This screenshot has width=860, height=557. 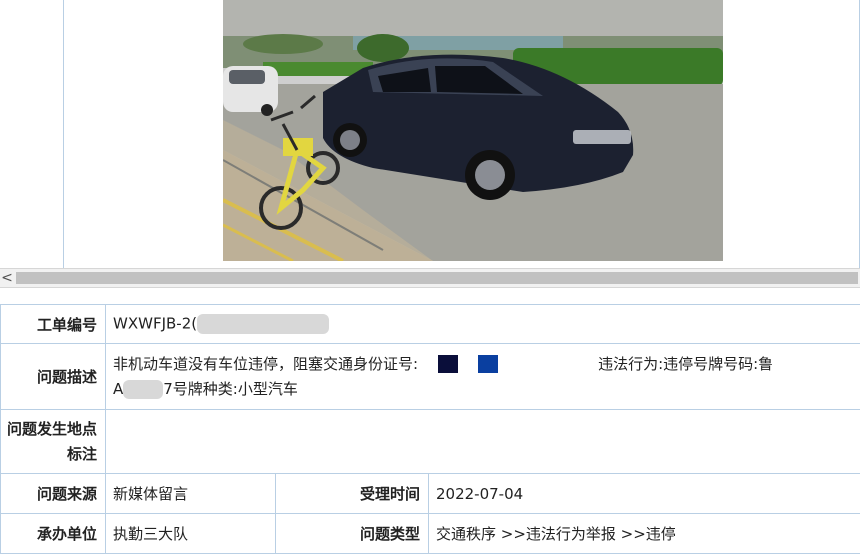 What do you see at coordinates (81, 453) in the screenshot?
I see `location-label-line2: 标注` at bounding box center [81, 453].